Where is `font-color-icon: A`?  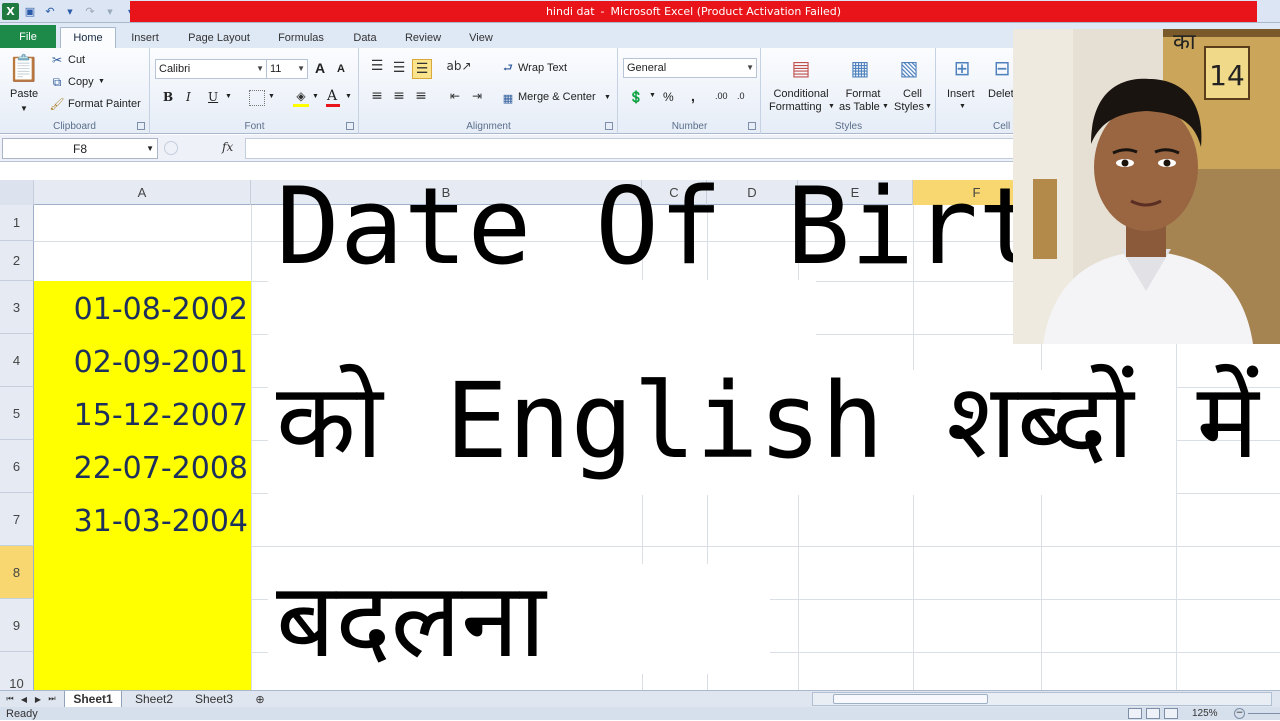 font-color-icon: A is located at coordinates (332, 96).